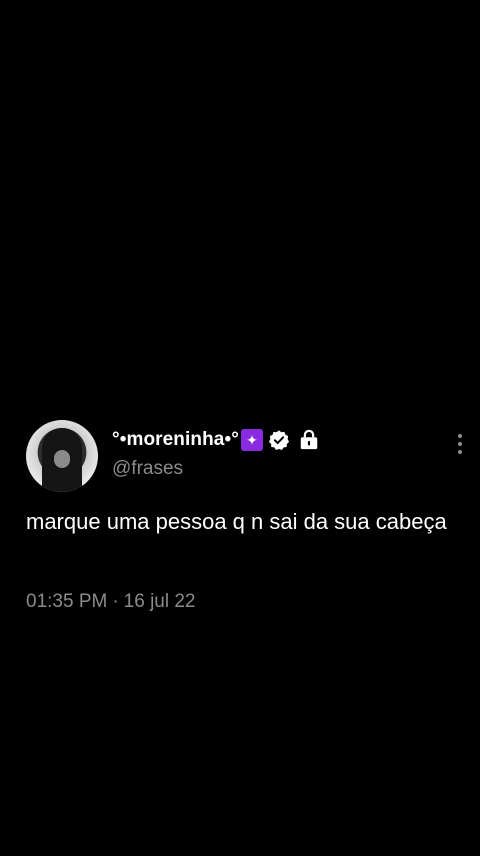  I want to click on avatar, so click(62, 456).